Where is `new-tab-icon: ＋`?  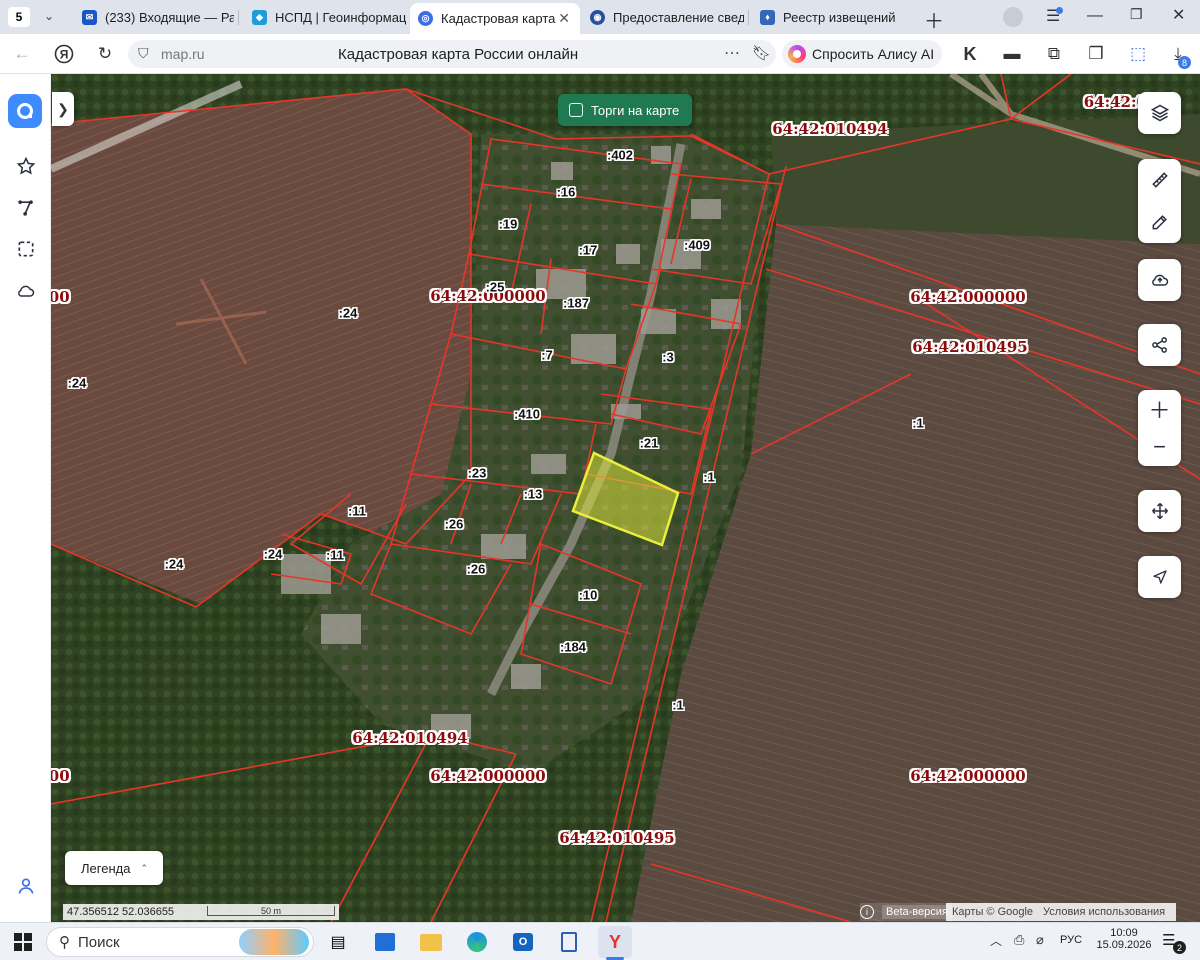 new-tab-icon: ＋ is located at coordinates (934, 19).